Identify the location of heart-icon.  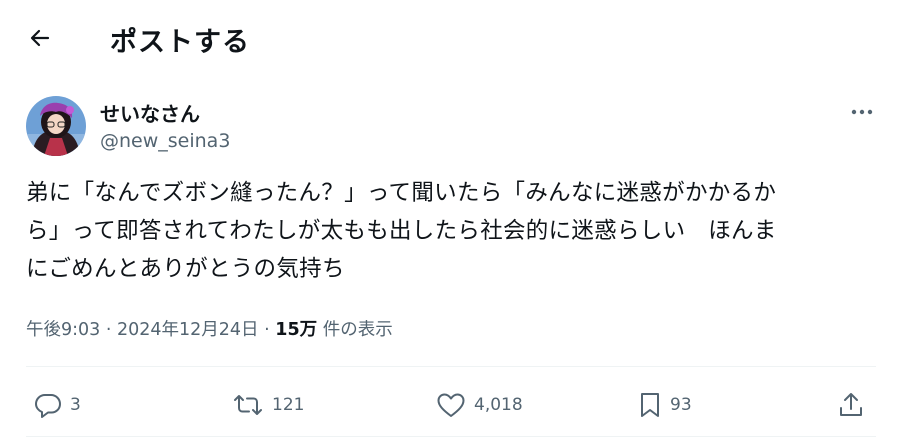
(451, 405).